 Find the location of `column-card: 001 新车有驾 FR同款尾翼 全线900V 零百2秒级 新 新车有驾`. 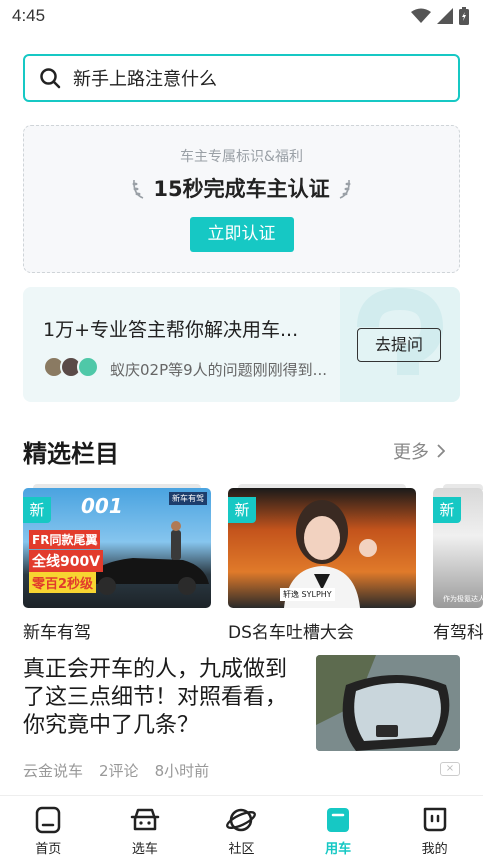

column-card: 001 新车有驾 FR同款尾翼 全线900V 零百2秒级 新 新车有驾 is located at coordinates (117, 563).